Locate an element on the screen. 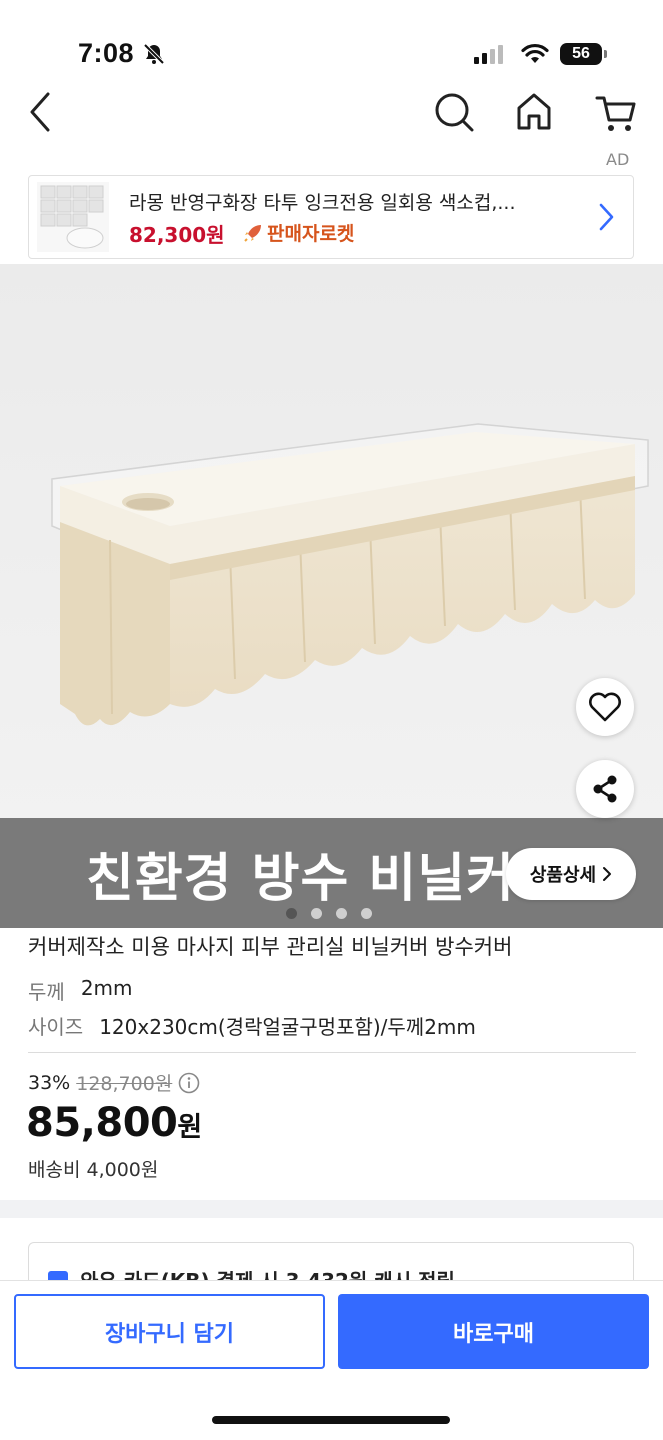 This screenshot has width=663, height=1440. discount-row: 33% 128,700원 is located at coordinates (114, 1082).